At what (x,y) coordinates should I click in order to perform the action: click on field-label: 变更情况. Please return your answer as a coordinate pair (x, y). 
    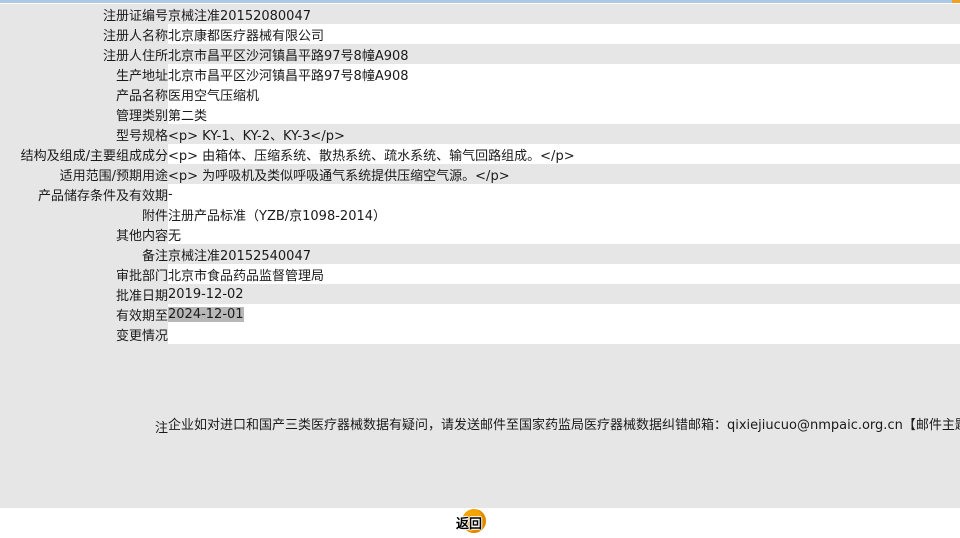
    Looking at the image, I should click on (84, 334).